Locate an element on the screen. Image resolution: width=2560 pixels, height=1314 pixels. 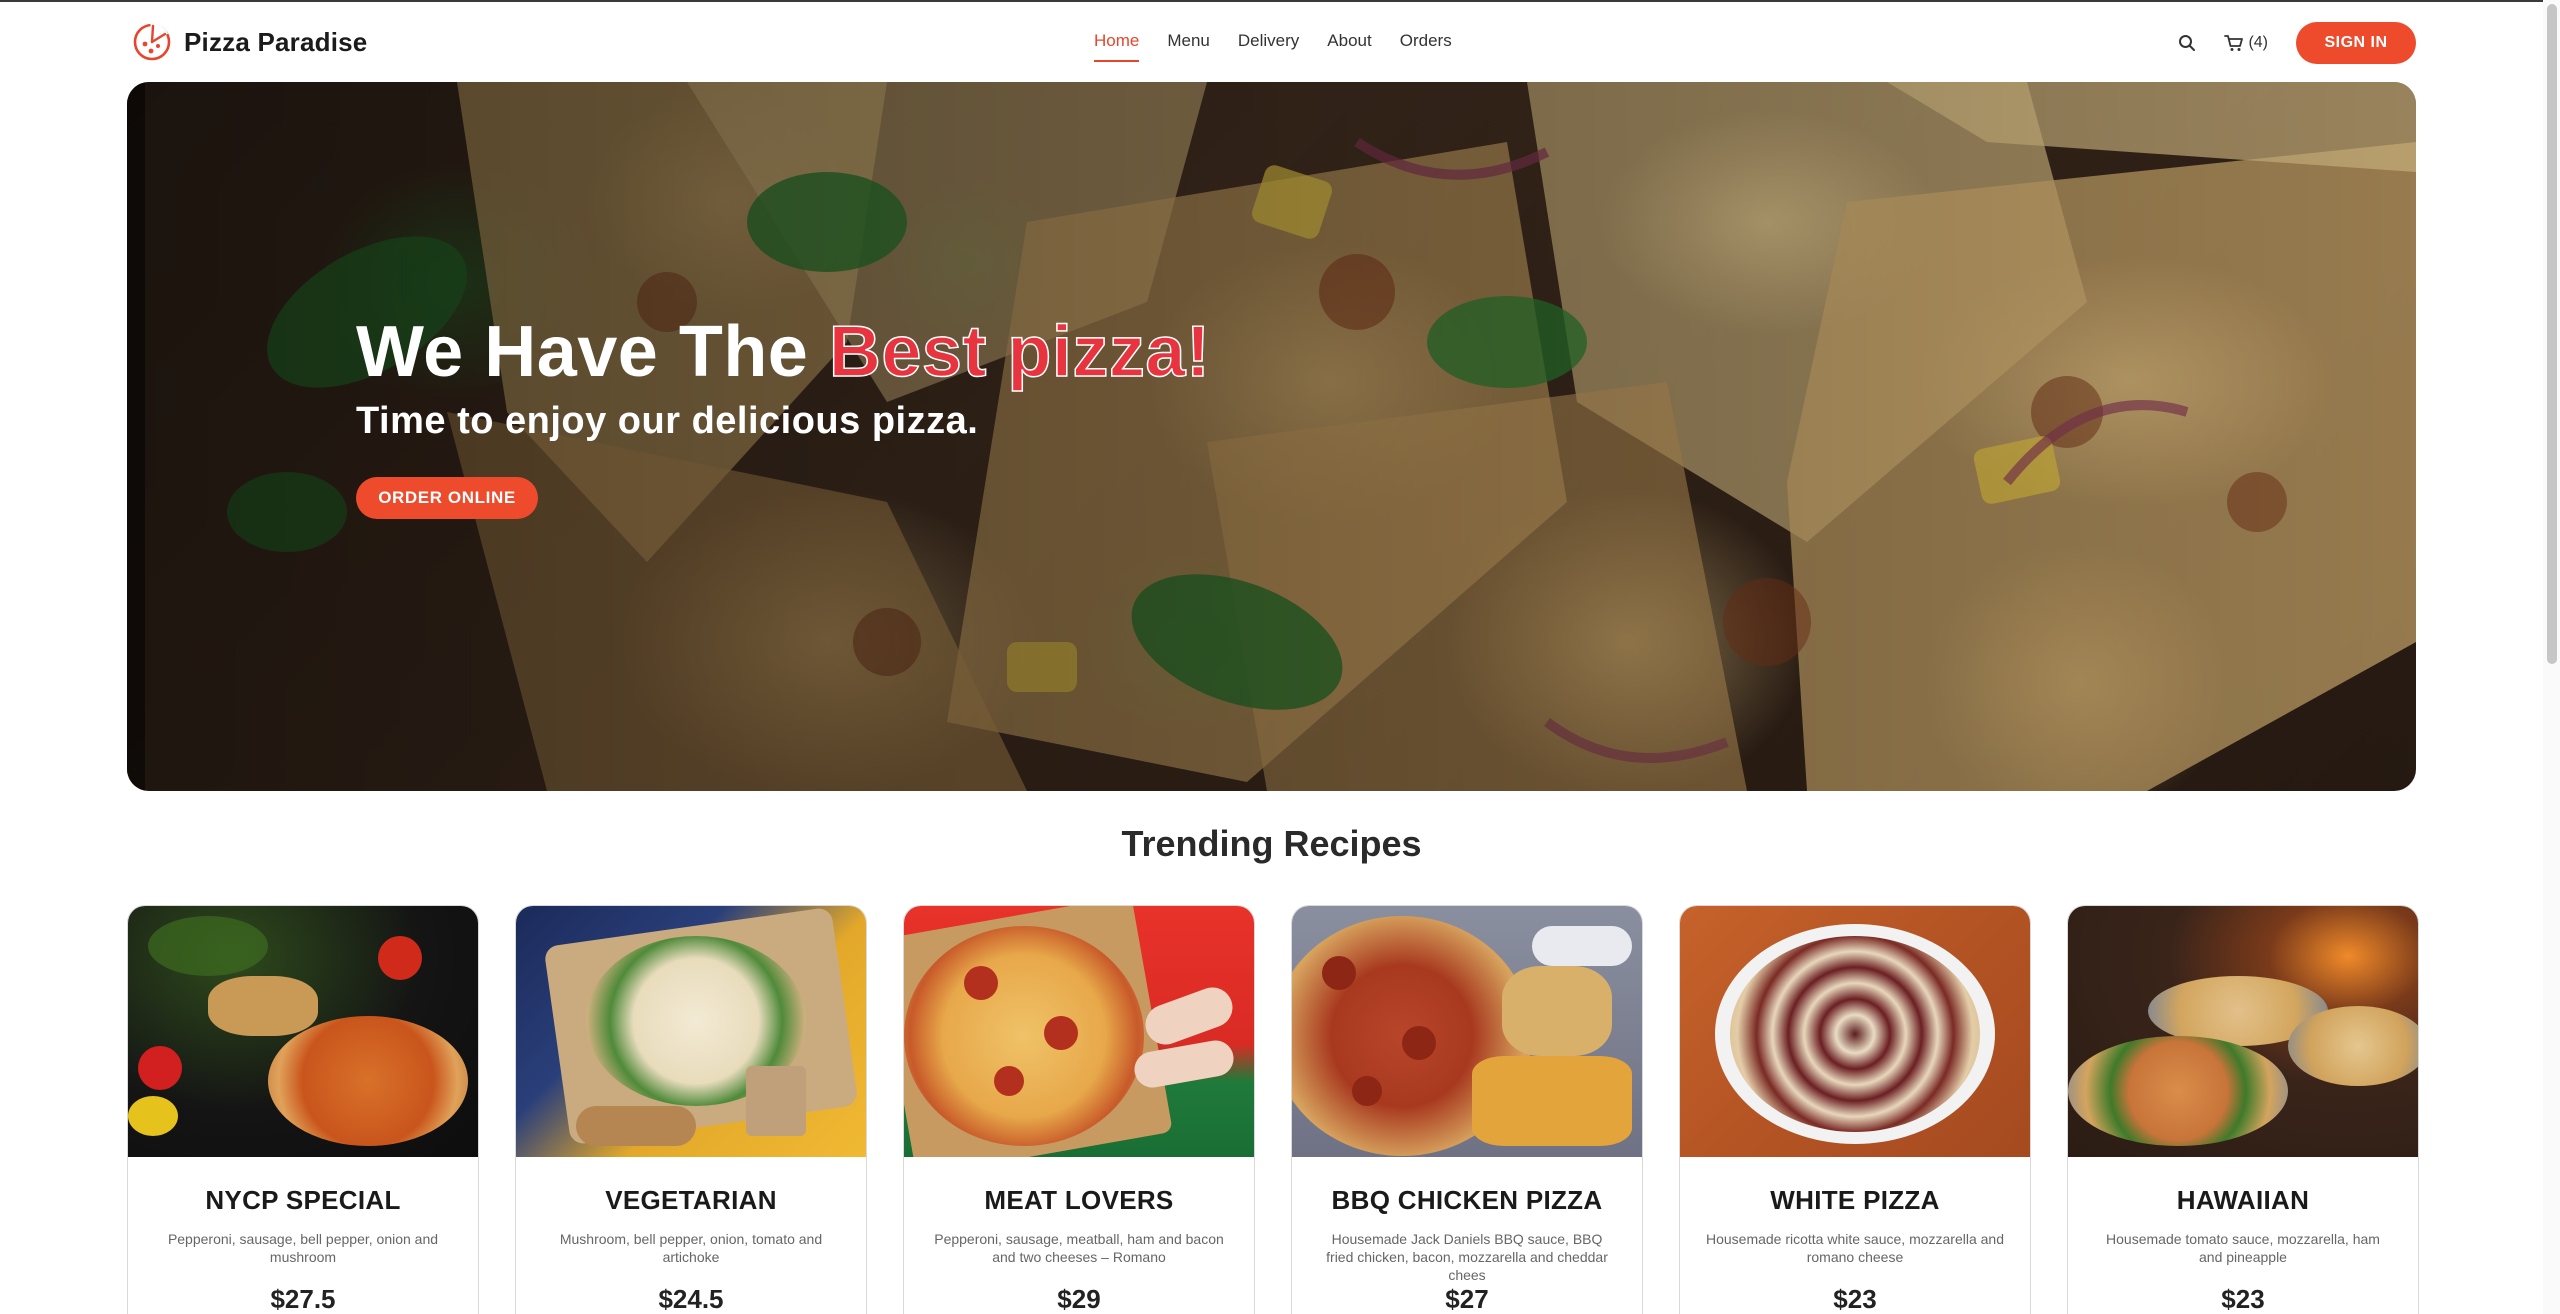
recipe-price: $27.5 is located at coordinates (303, 1299).